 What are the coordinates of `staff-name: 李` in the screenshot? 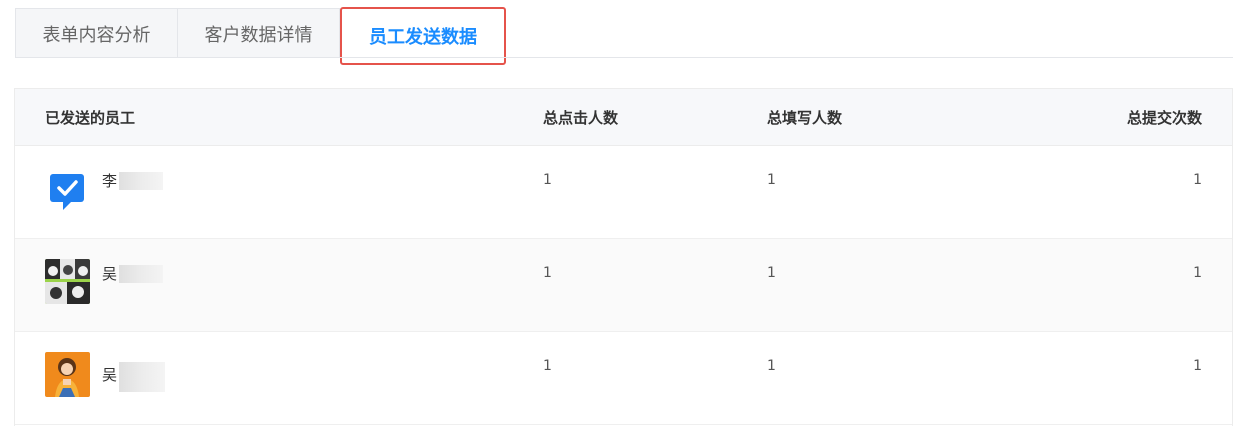 It's located at (133, 180).